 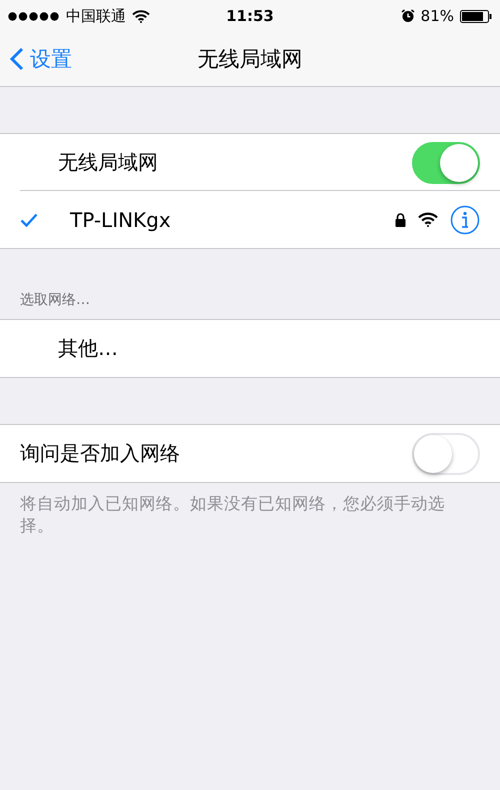 I want to click on row-label: 无线局域网, so click(x=108, y=162).